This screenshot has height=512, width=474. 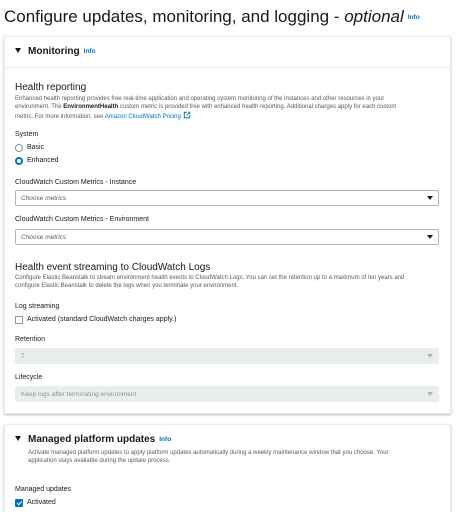 What do you see at coordinates (90, 51) in the screenshot?
I see `monitoring-info-link: Info` at bounding box center [90, 51].